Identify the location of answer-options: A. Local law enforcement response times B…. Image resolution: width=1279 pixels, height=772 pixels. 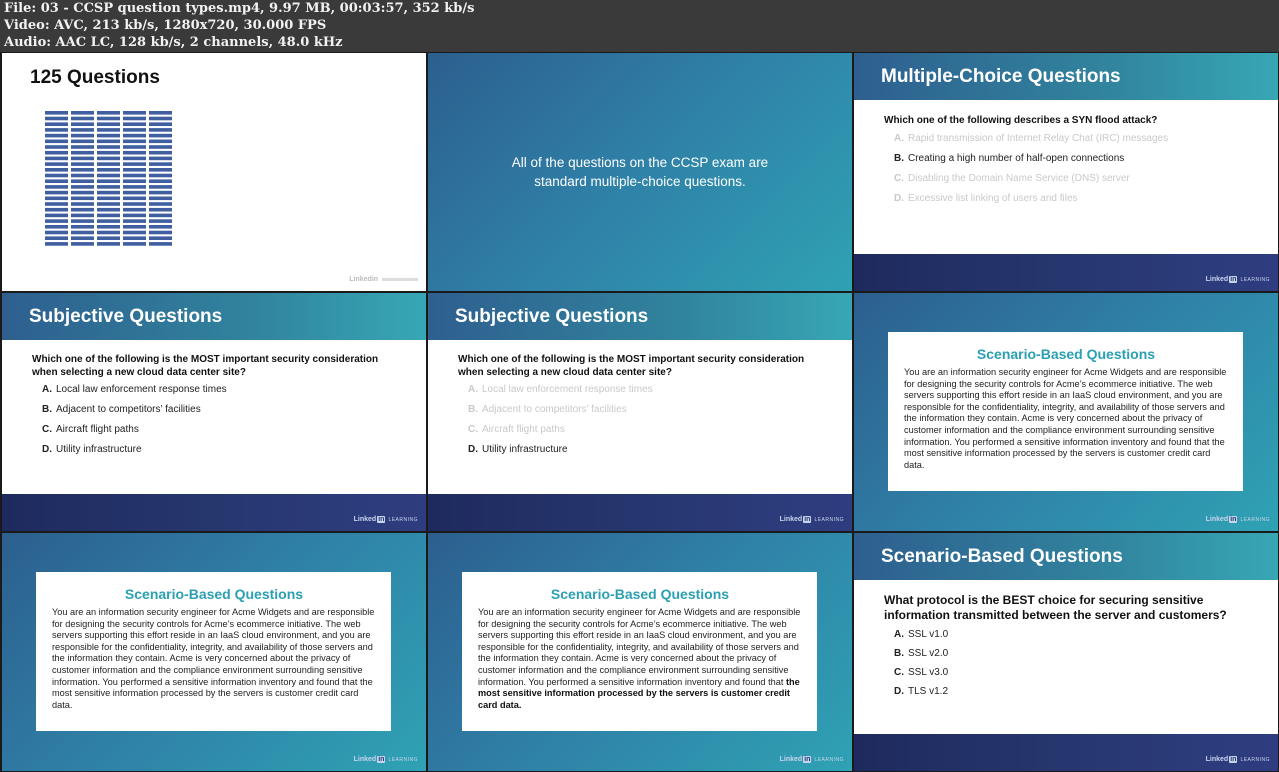
(560, 424).